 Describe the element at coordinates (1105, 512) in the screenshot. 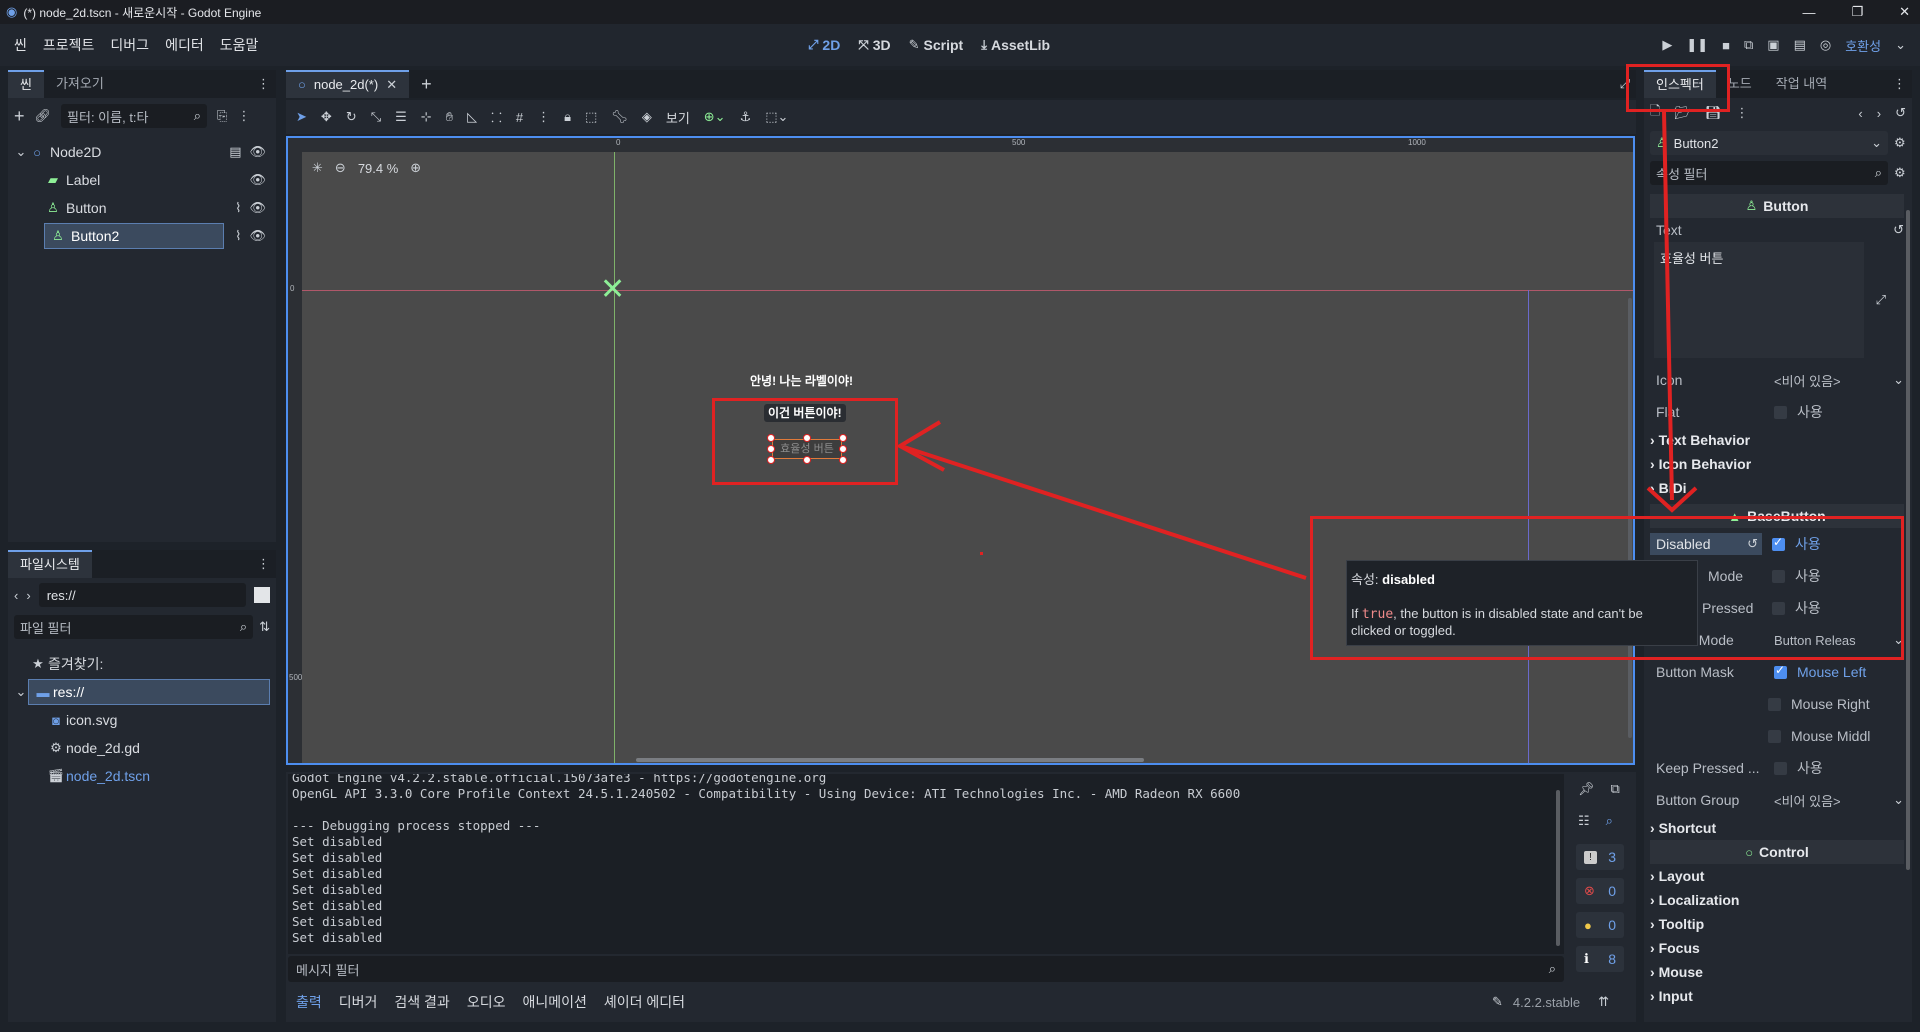

I see `arrow-line-to-button` at that location.